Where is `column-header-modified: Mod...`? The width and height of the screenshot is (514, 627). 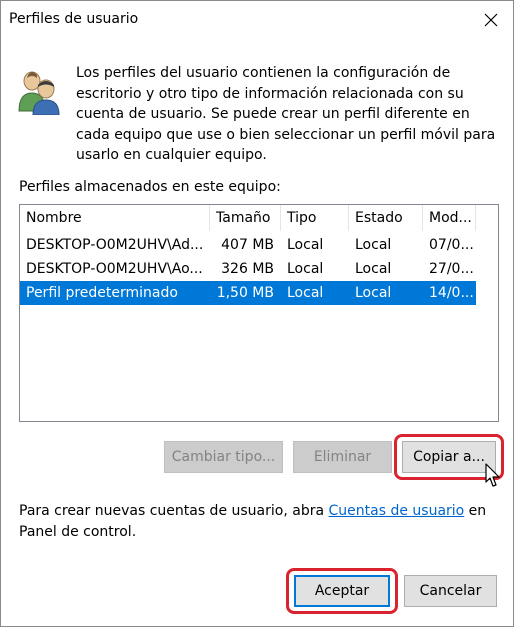 column-header-modified: Mod... is located at coordinates (449, 218).